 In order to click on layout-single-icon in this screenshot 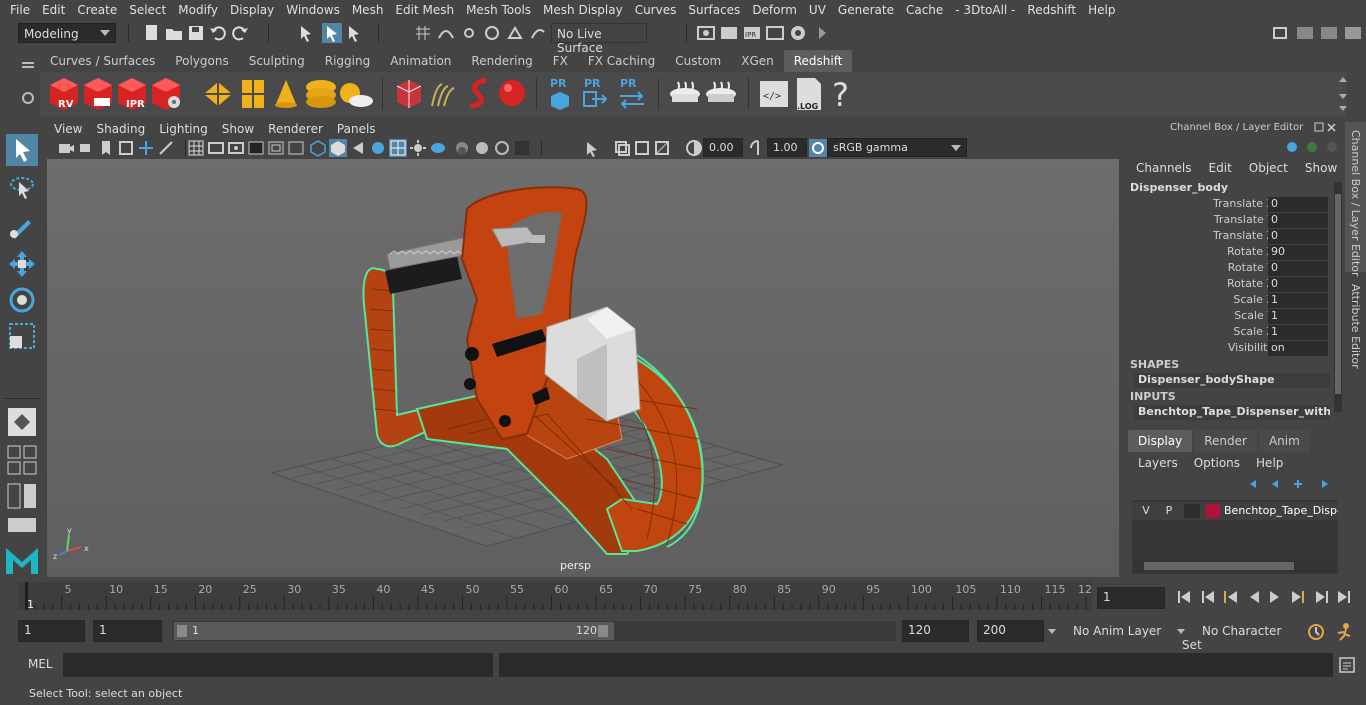, I will do `click(22, 525)`.